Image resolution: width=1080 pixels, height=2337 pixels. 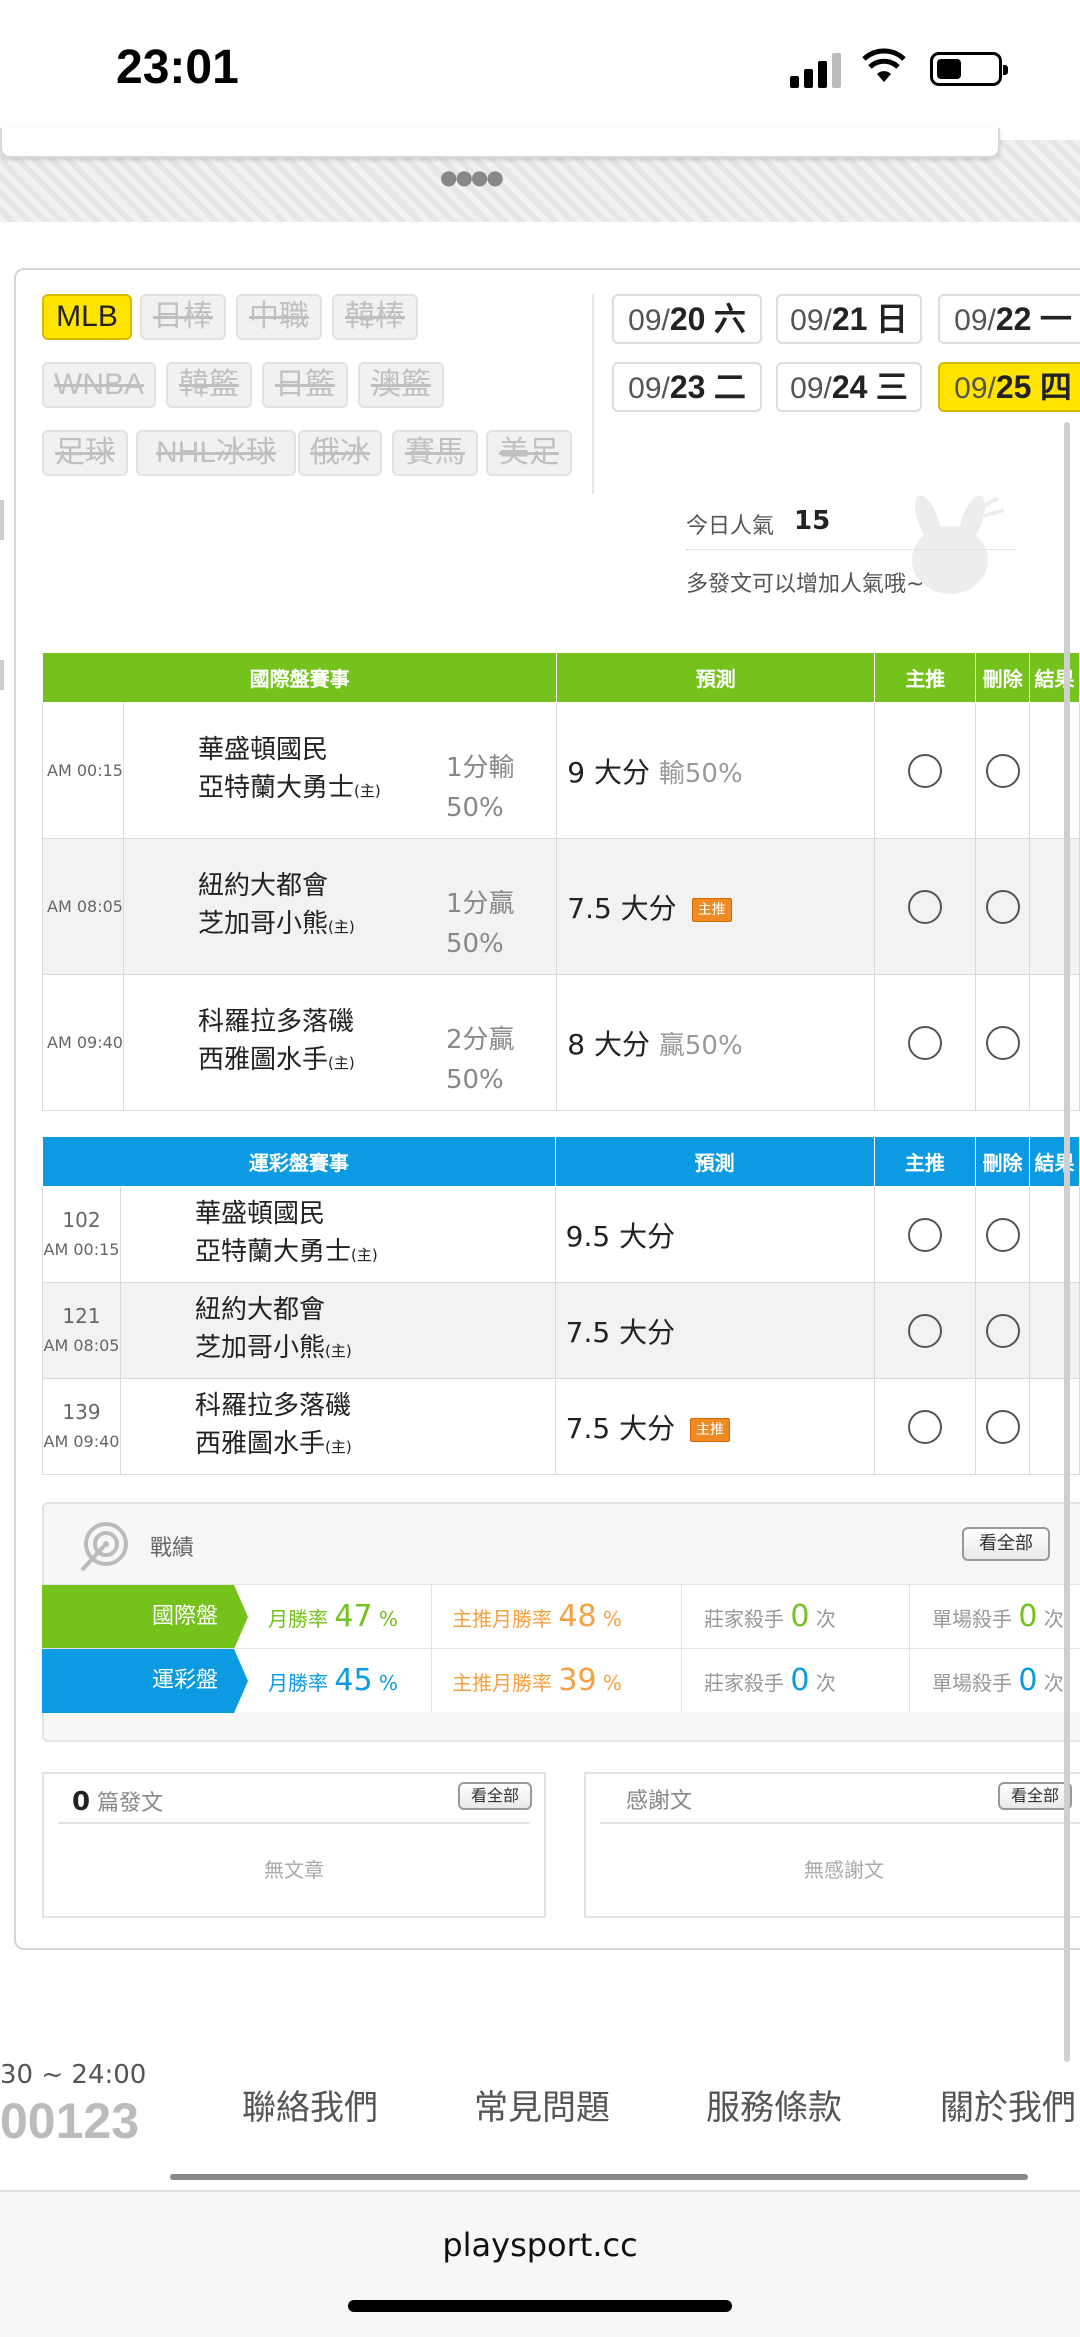 I want to click on date-0921: 09/21 日, so click(x=849, y=319).